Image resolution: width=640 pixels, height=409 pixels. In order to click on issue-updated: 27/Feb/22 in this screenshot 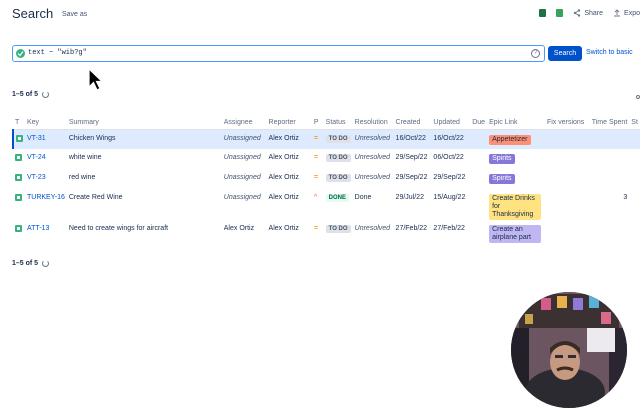, I will do `click(449, 228)`.